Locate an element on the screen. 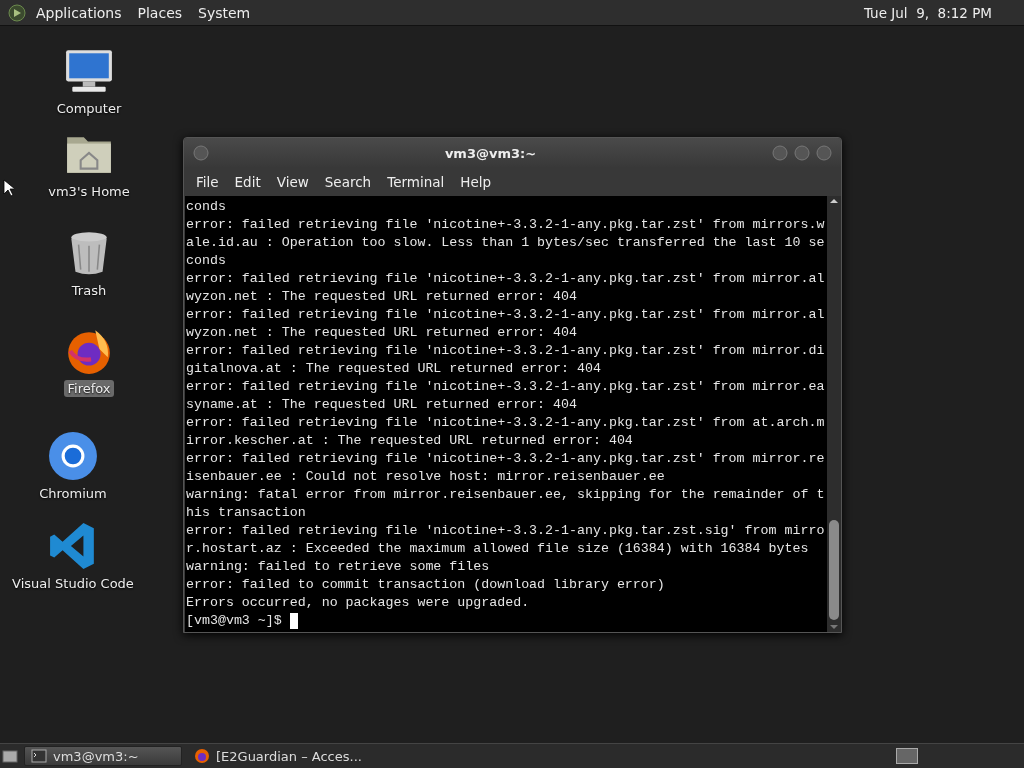 Image resolution: width=1024 pixels, height=768 pixels. desktop-icon-label: Trash is located at coordinates (89, 290).